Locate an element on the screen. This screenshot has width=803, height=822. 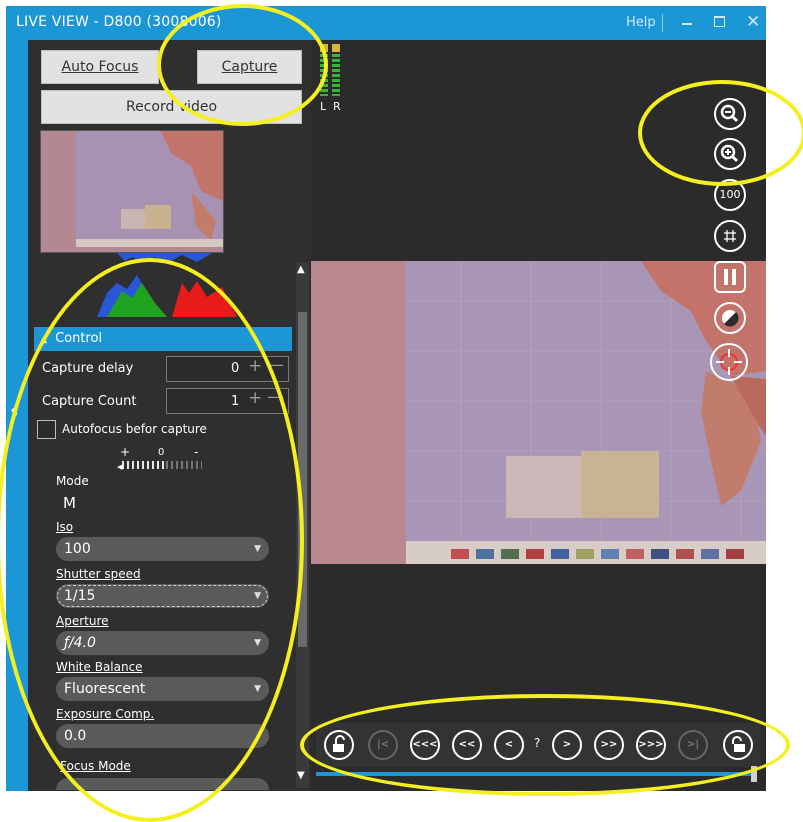
pause-icon is located at coordinates (730, 277).